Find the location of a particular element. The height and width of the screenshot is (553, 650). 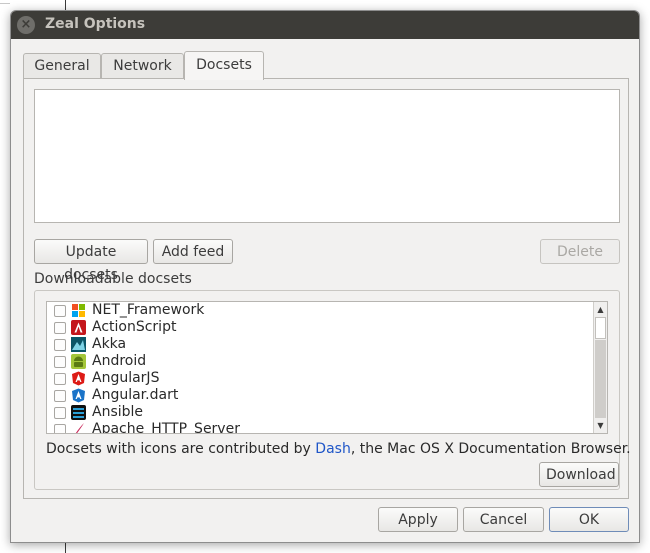

scrollbar-thumb is located at coordinates (600, 328).